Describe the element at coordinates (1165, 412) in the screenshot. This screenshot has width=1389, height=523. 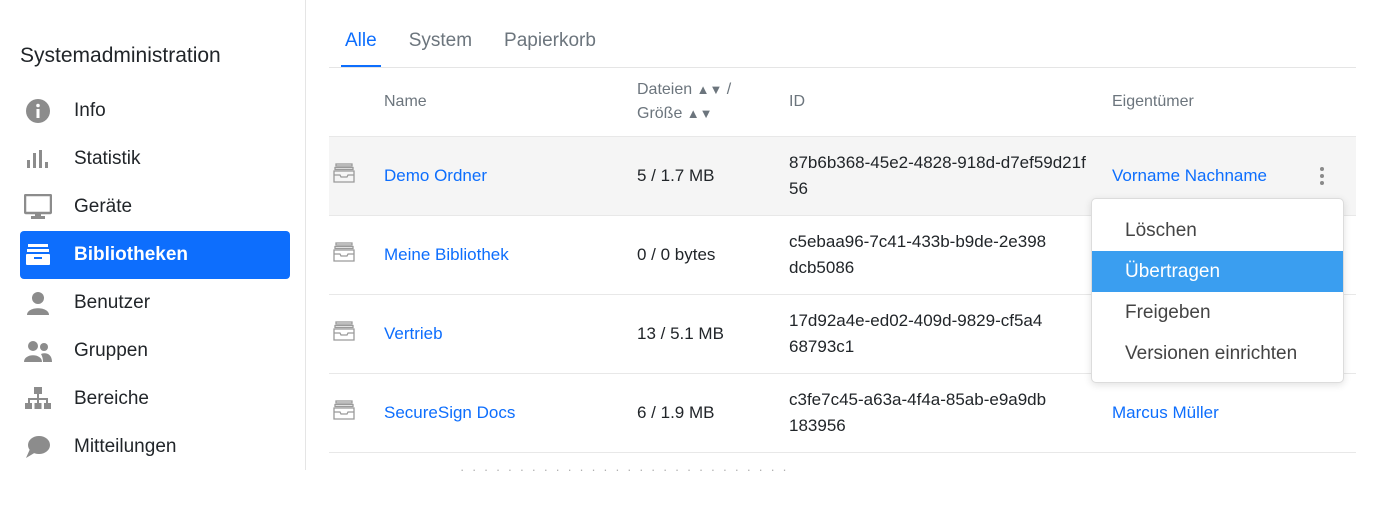
I see `owner-link: Marcus Müller` at that location.